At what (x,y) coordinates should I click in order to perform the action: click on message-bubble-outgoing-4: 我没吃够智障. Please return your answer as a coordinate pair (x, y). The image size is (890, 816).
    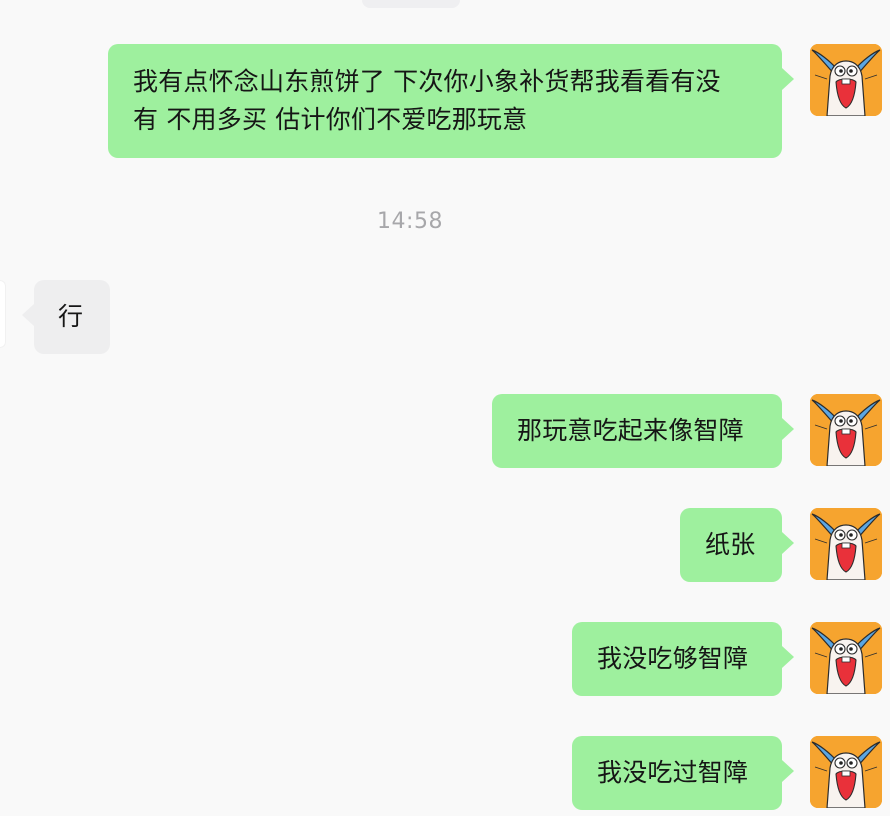
    Looking at the image, I should click on (683, 659).